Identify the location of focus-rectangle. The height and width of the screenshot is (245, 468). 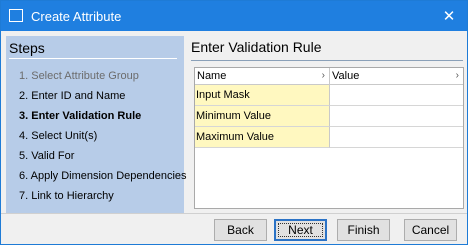
(300, 230).